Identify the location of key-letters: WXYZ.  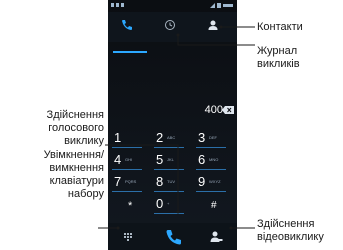
(215, 181).